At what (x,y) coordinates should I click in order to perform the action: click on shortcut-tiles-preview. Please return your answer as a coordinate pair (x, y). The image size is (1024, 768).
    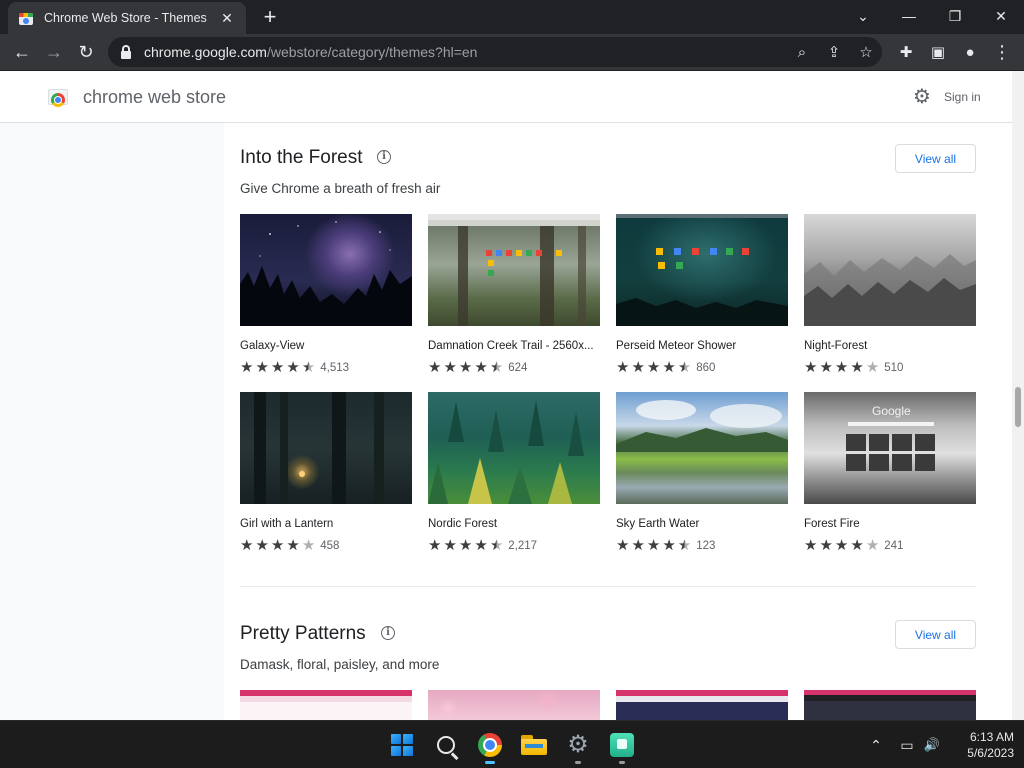
    Looking at the image, I should click on (891, 453).